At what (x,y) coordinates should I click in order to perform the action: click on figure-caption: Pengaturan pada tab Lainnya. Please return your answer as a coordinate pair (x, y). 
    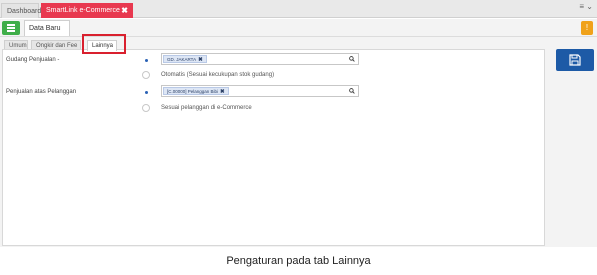
    Looking at the image, I should click on (298, 261).